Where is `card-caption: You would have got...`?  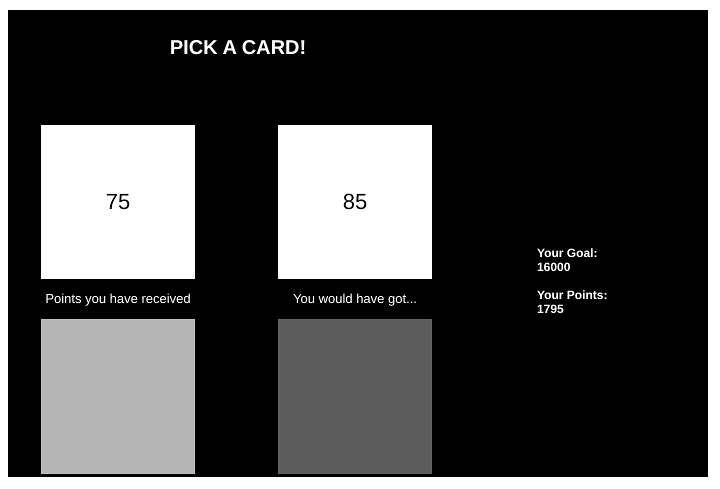 card-caption: You would have got... is located at coordinates (355, 299).